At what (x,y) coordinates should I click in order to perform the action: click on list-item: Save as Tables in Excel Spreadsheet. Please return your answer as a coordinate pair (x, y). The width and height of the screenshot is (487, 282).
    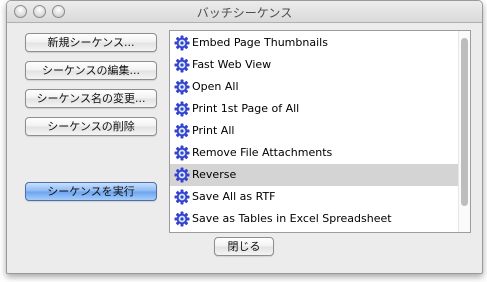
    Looking at the image, I should click on (314, 219).